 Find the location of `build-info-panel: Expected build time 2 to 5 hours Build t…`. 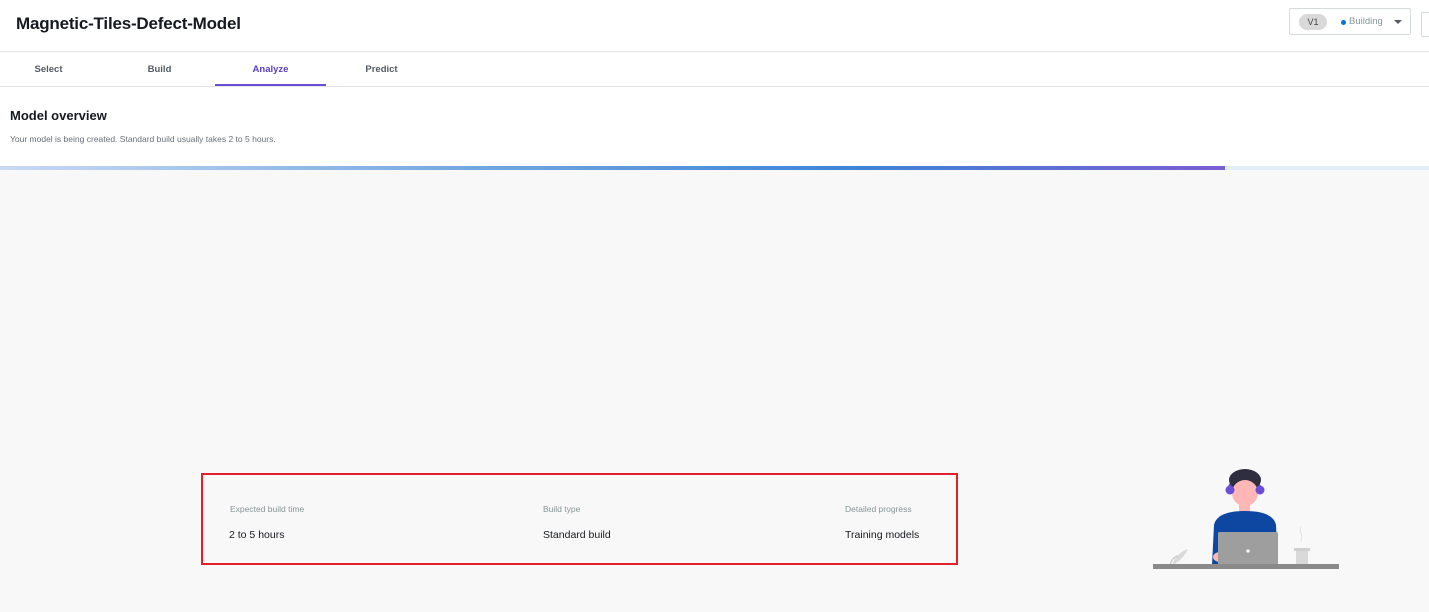

build-info-panel: Expected build time 2 to 5 hours Build t… is located at coordinates (579, 519).